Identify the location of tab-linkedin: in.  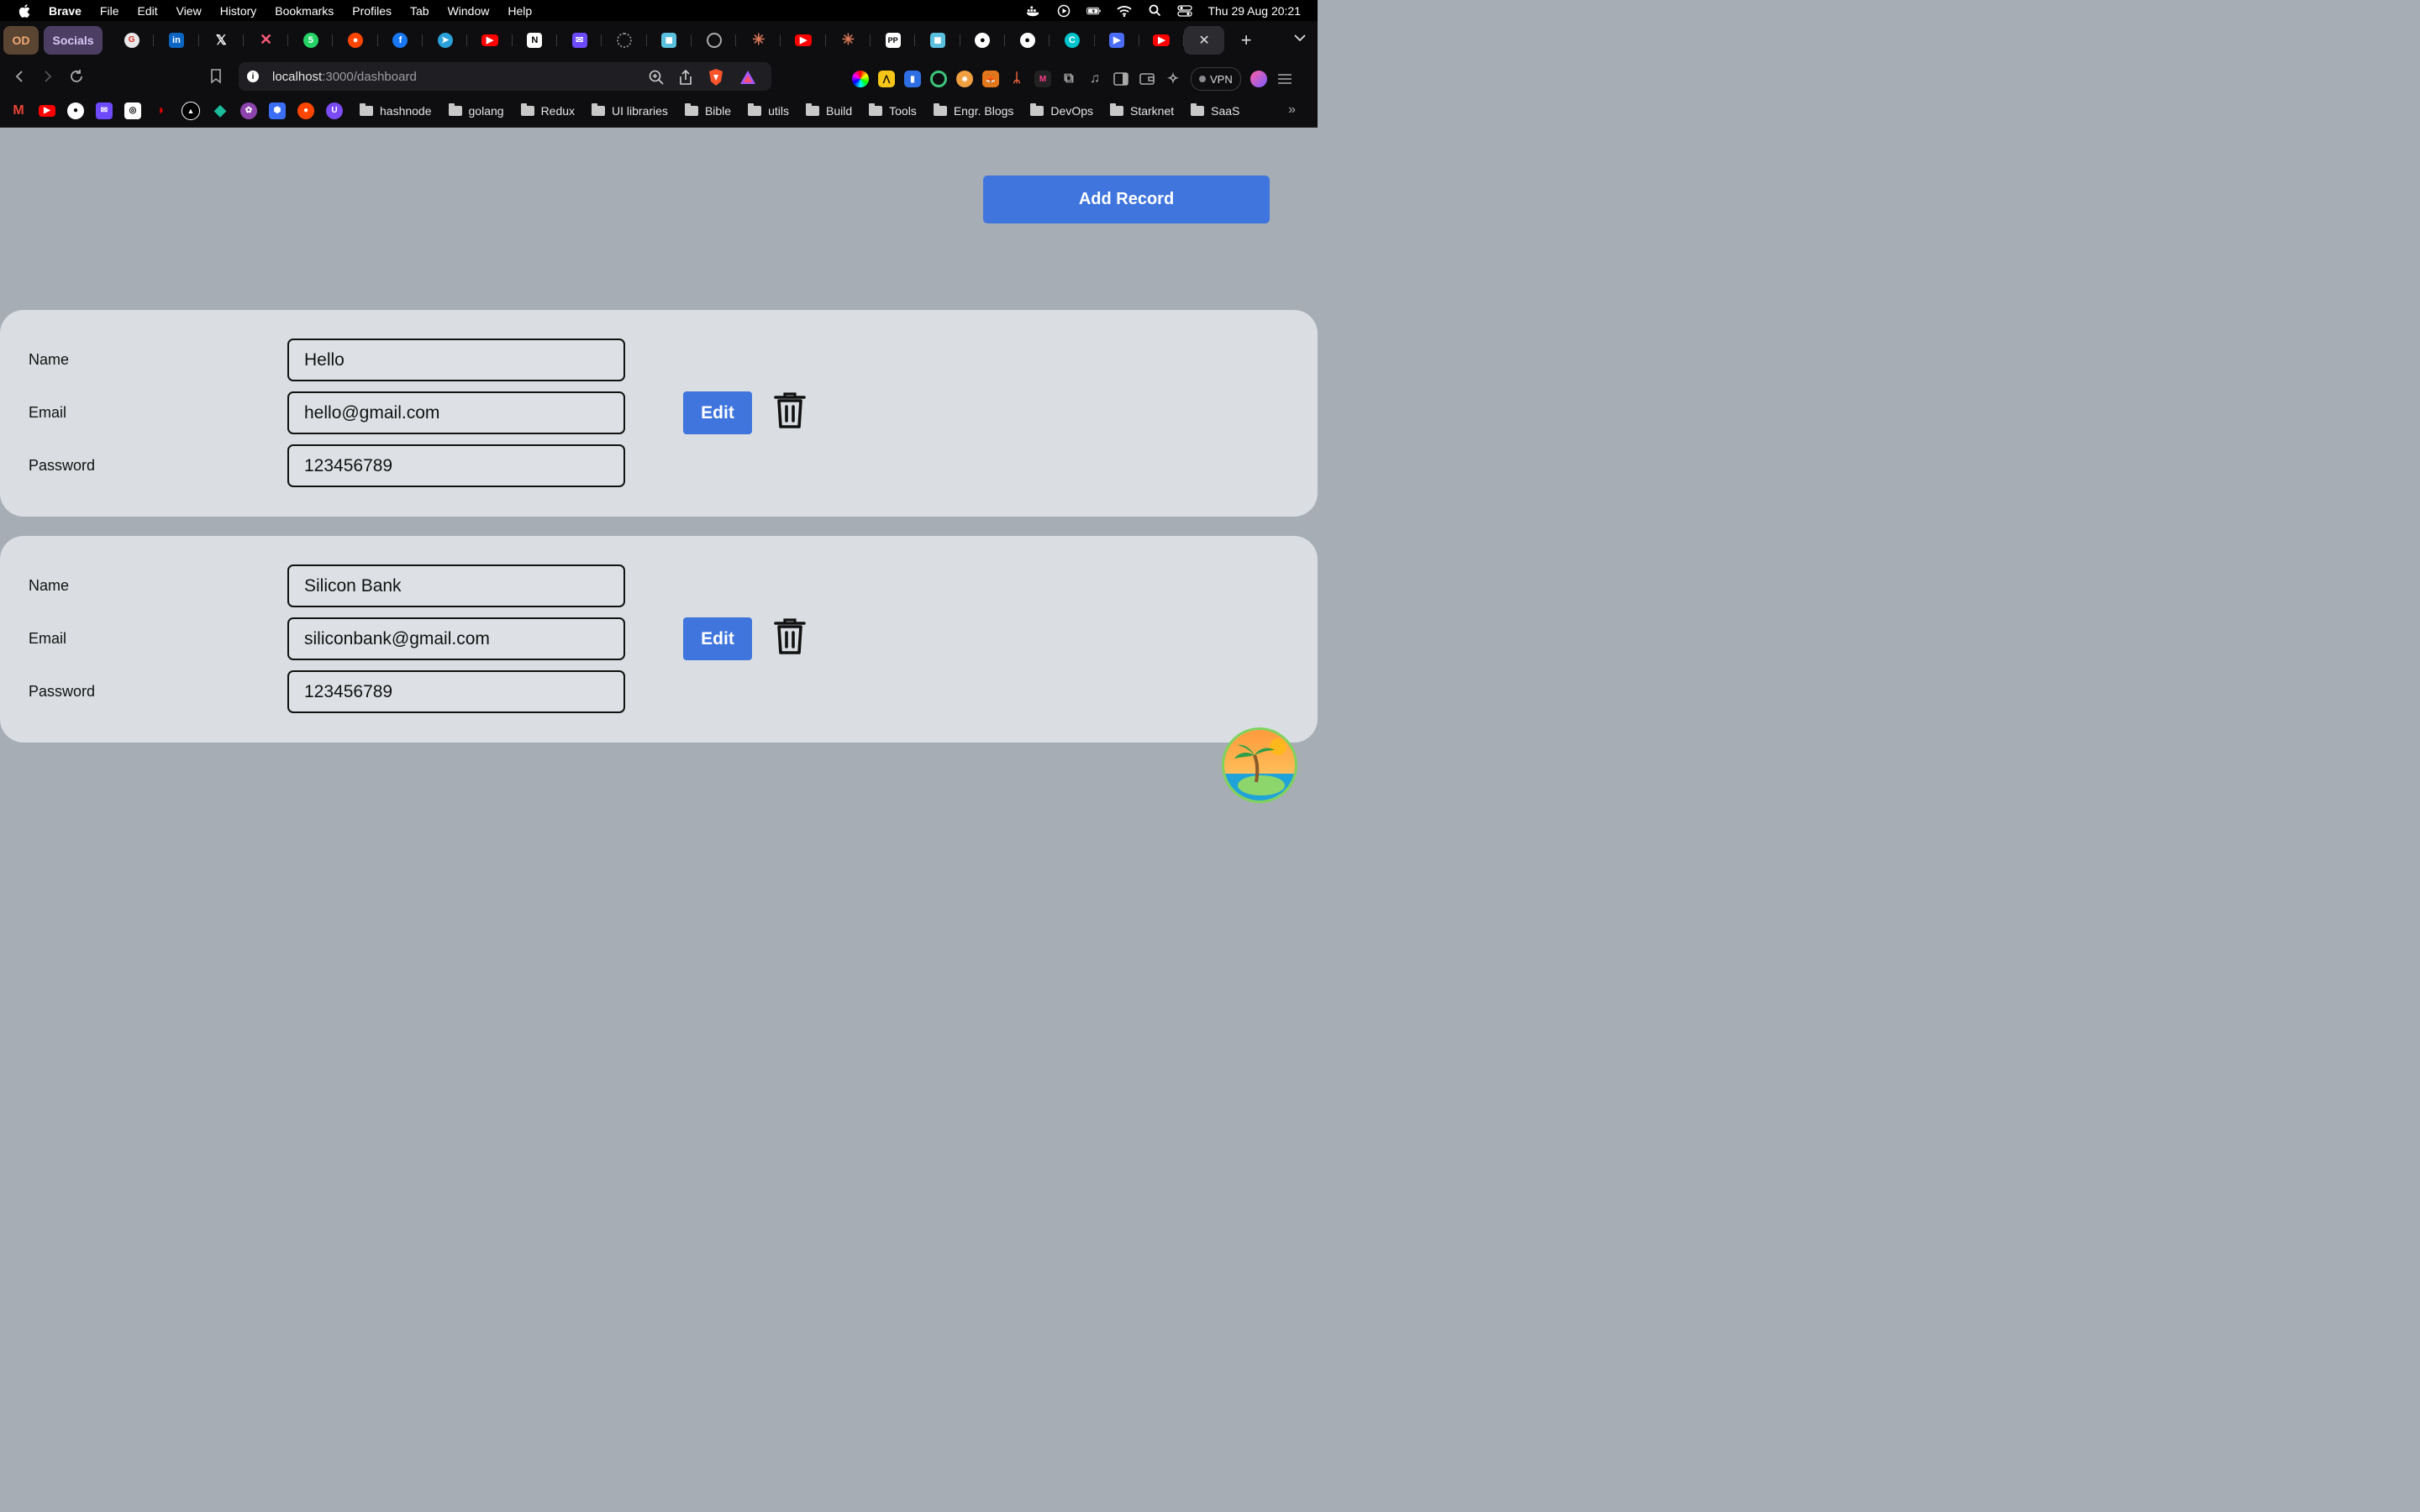
(176, 40).